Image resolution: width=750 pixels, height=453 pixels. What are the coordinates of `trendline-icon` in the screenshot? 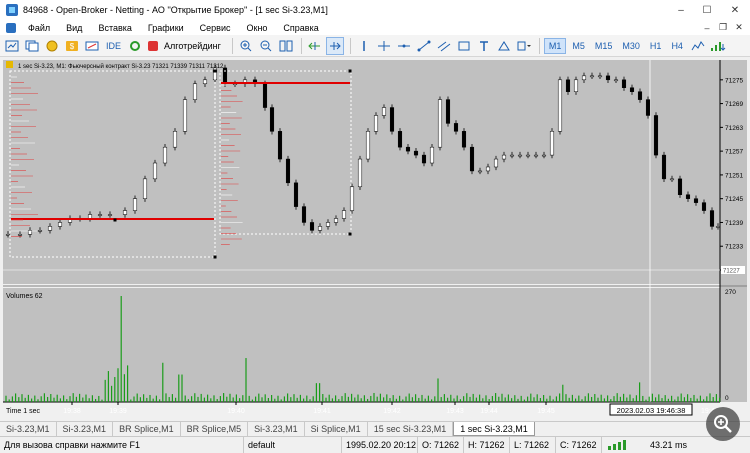 It's located at (424, 46).